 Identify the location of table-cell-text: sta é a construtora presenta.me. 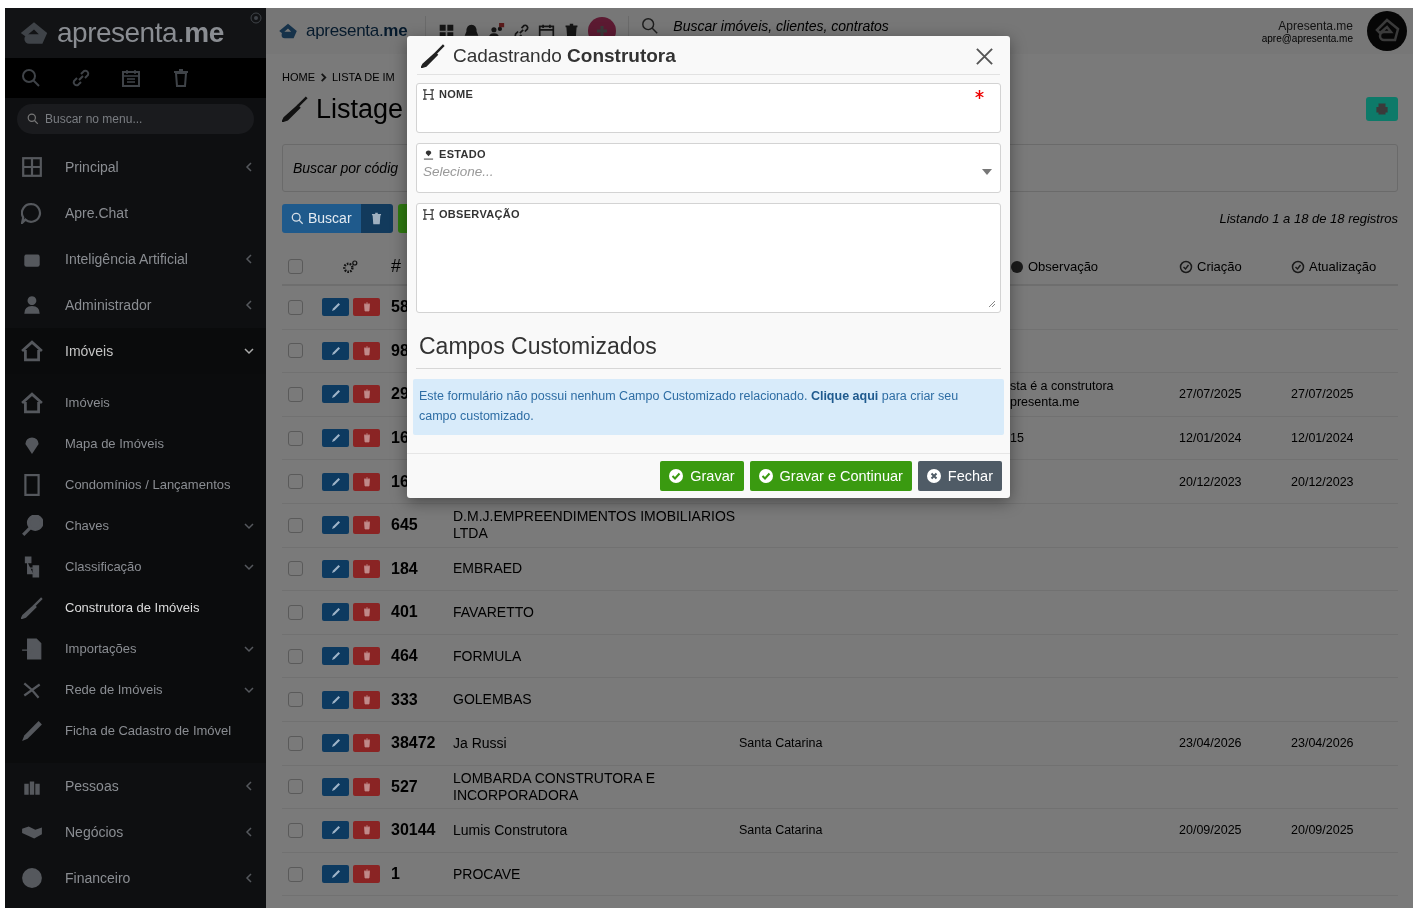
(1062, 394).